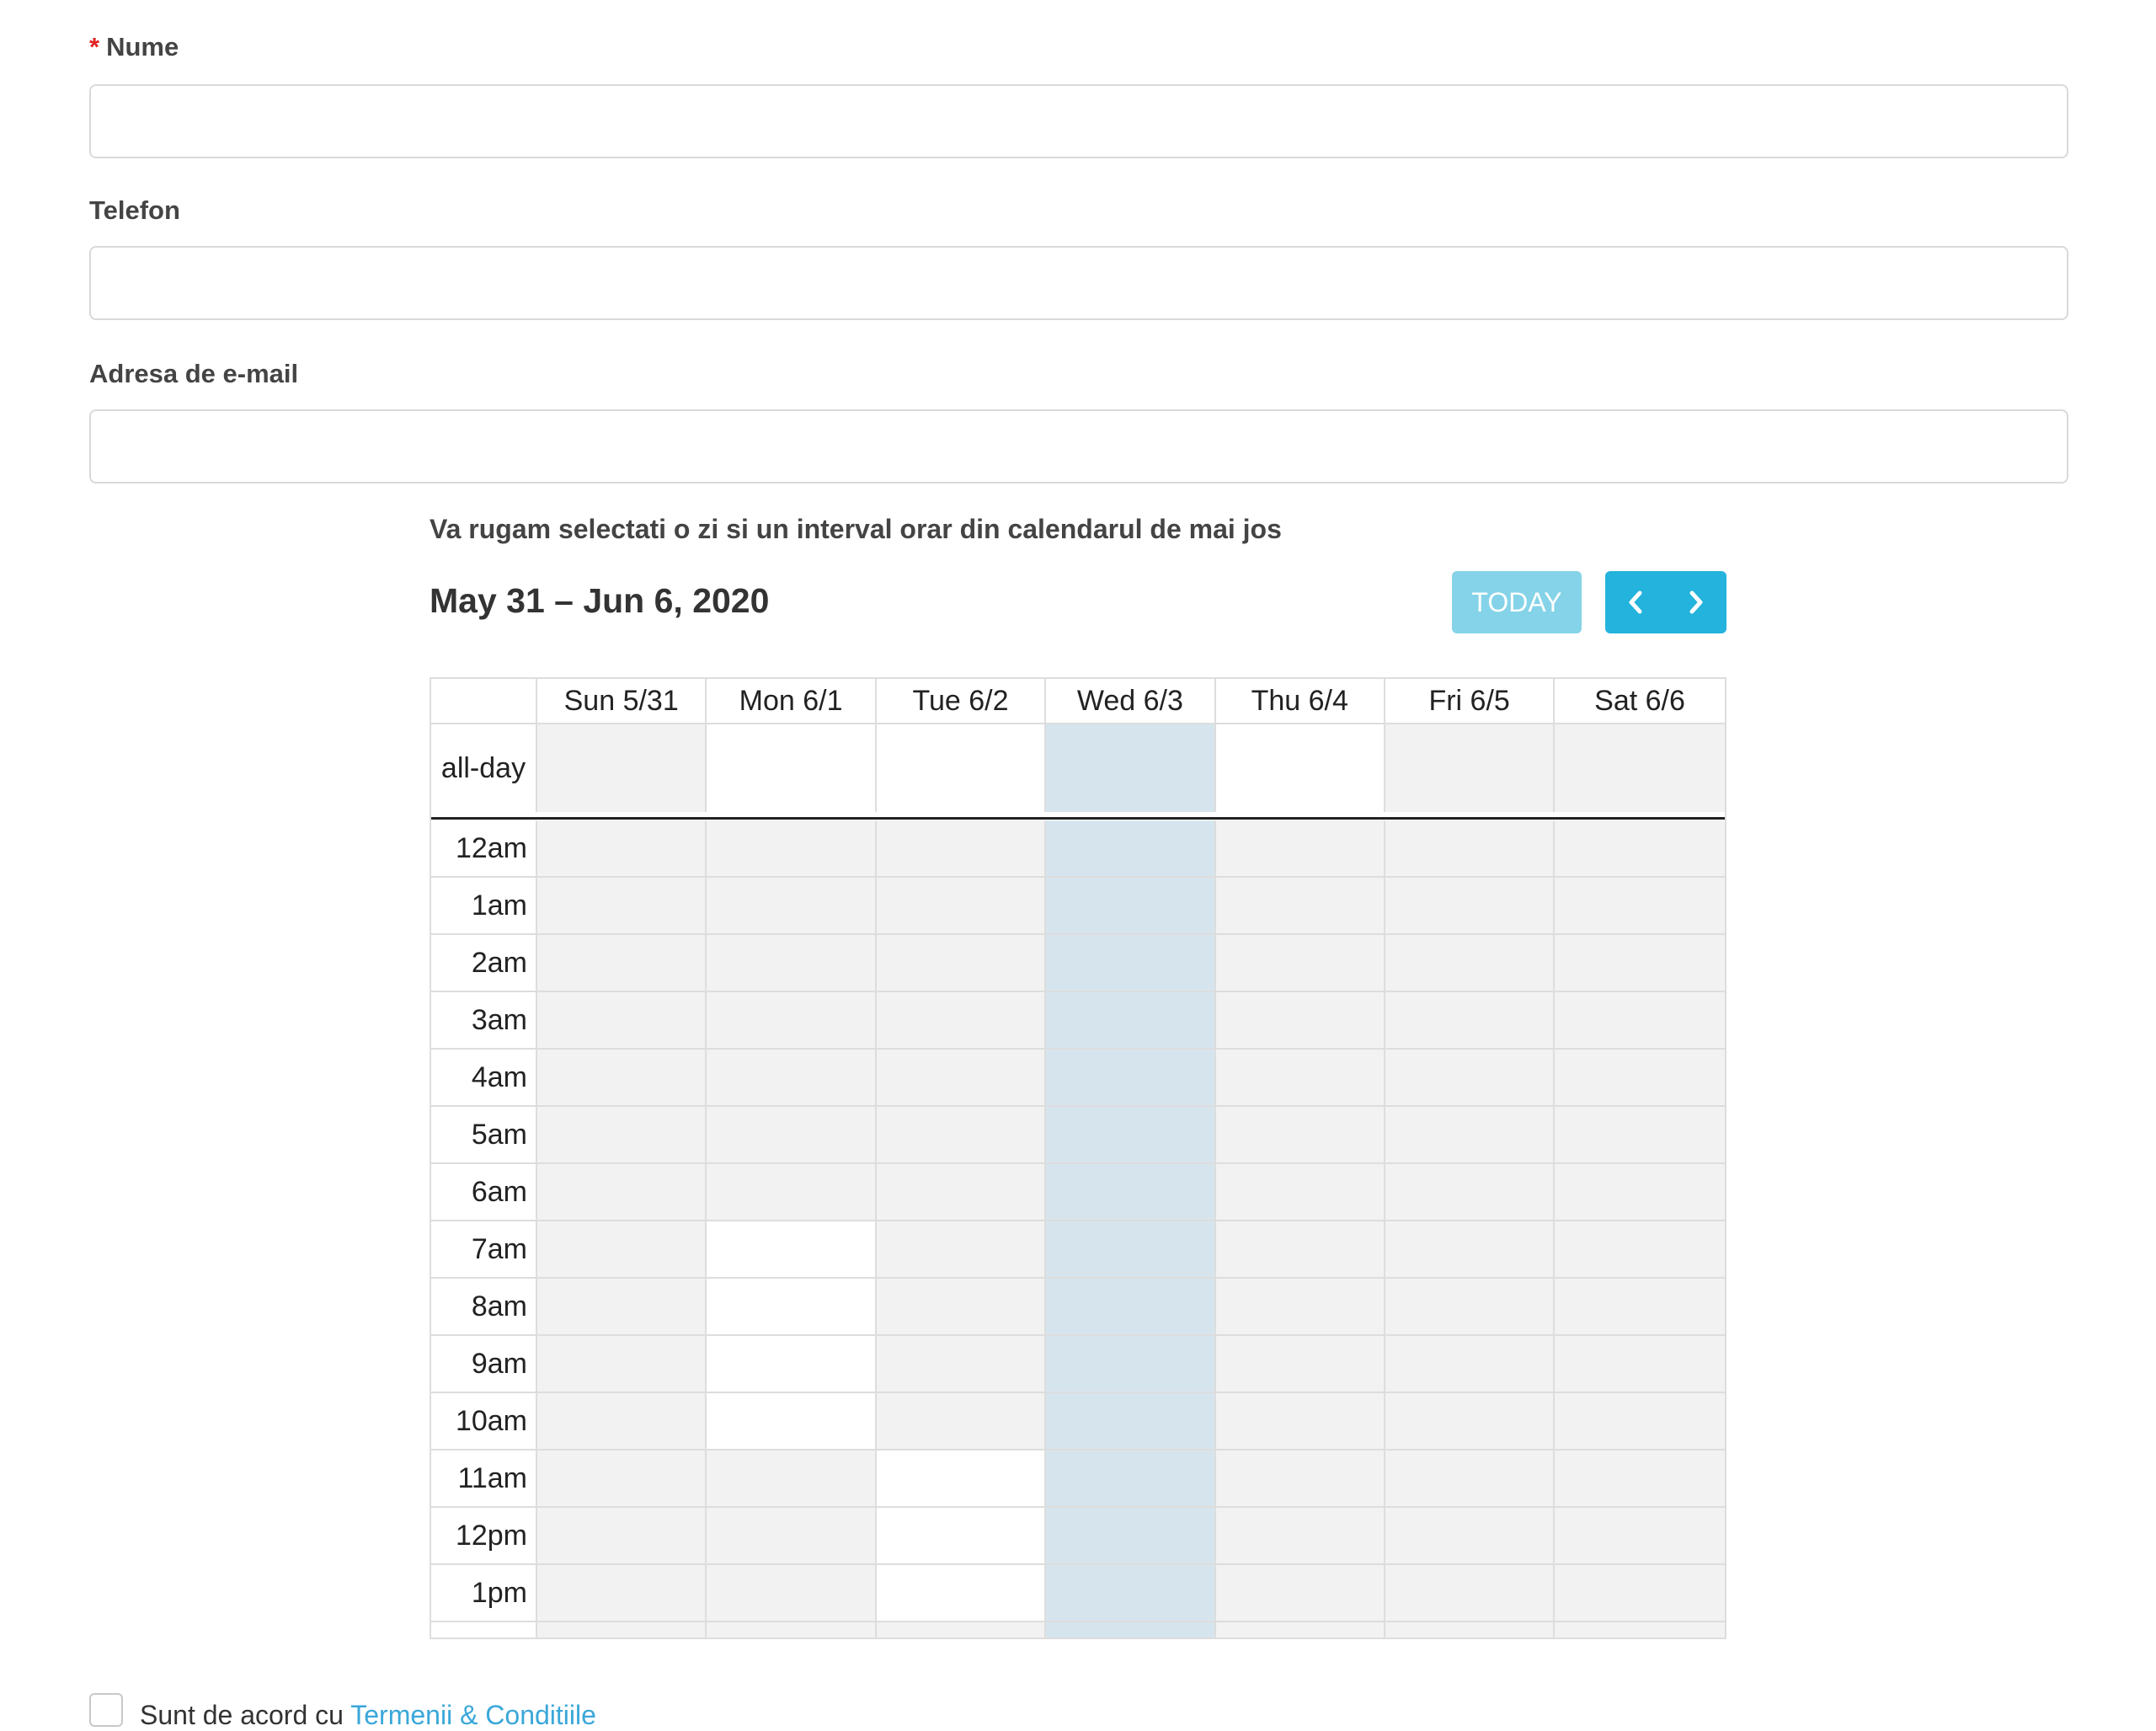  Describe the element at coordinates (1470, 768) in the screenshot. I see `allday-cell-fri` at that location.